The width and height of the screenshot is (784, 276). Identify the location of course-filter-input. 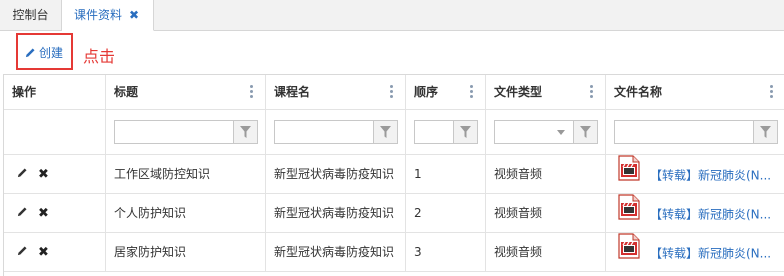
(324, 132).